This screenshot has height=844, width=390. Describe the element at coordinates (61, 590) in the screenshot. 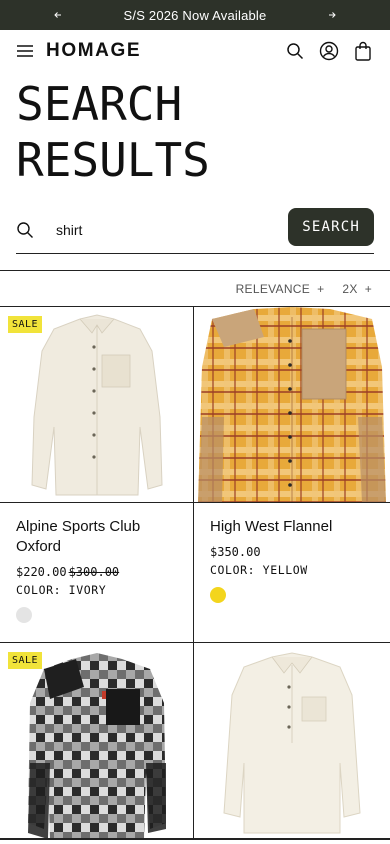

I see `product-color-label: COLOR: IVORY` at that location.